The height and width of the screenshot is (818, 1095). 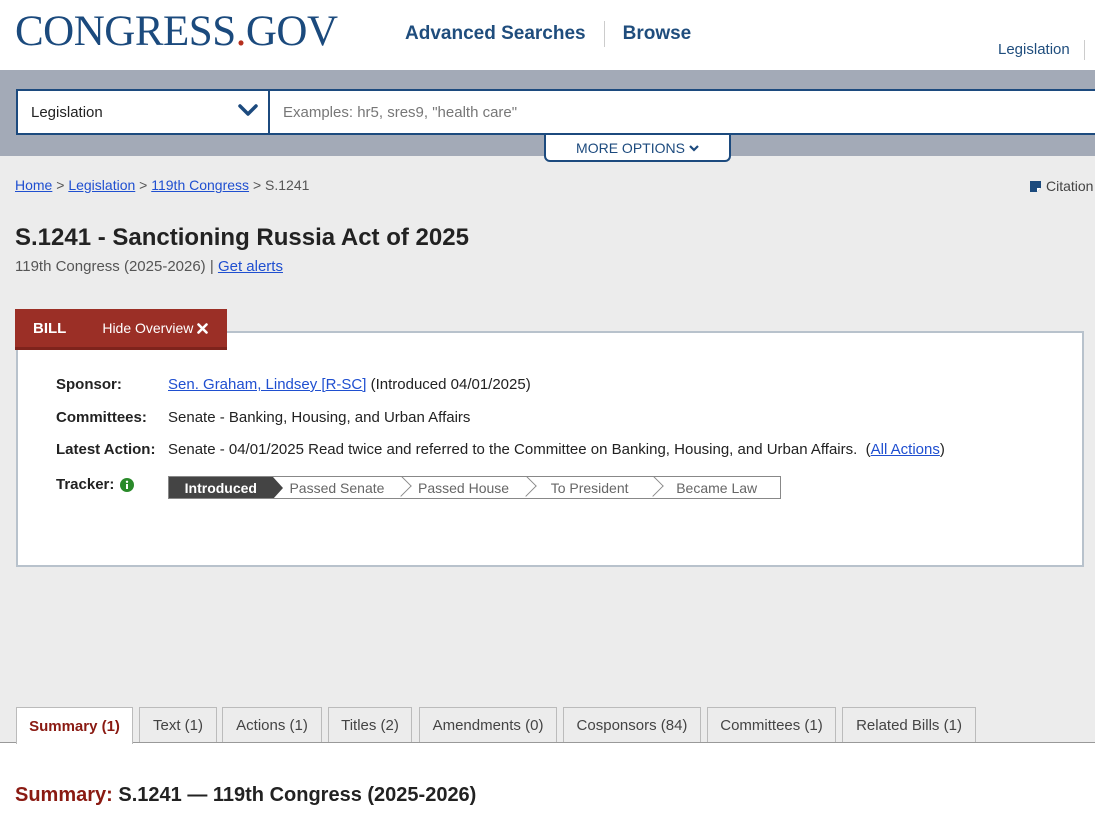 What do you see at coordinates (74, 725) in the screenshot?
I see `tab-summary: Summary (1)` at bounding box center [74, 725].